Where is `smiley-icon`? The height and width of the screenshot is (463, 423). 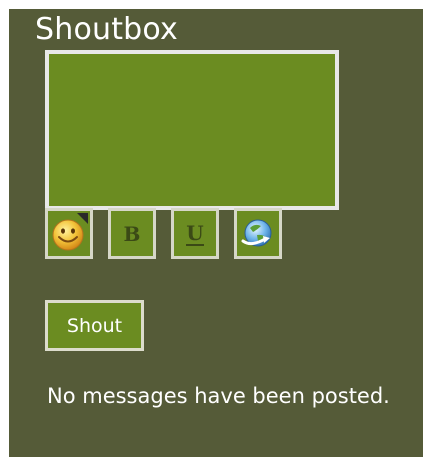 smiley-icon is located at coordinates (70, 232).